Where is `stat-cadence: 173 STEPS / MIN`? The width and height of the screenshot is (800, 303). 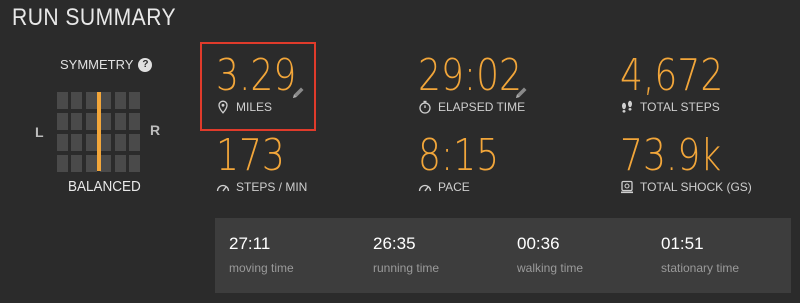 stat-cadence: 173 STEPS / MIN is located at coordinates (261, 162).